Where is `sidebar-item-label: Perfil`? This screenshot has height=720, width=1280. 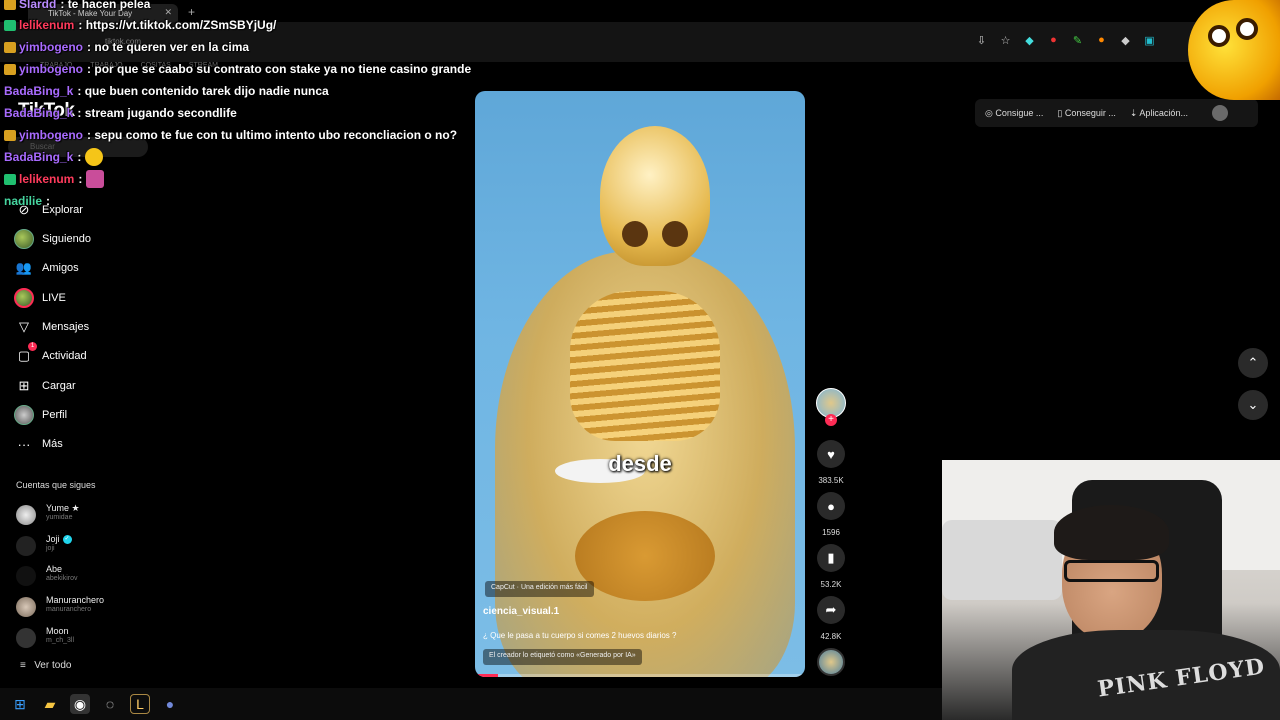 sidebar-item-label: Perfil is located at coordinates (55, 415).